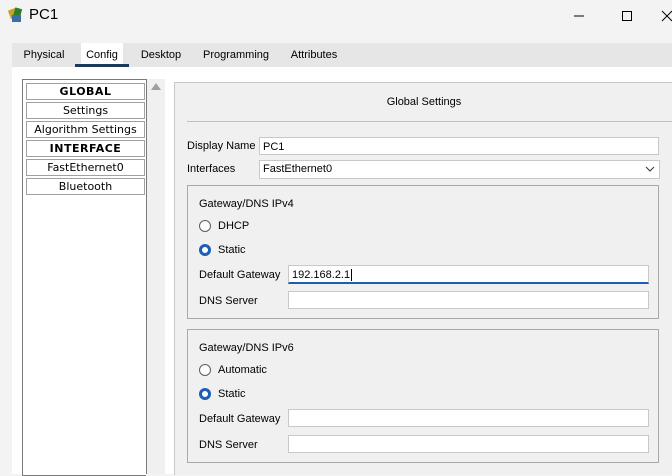 The height and width of the screenshot is (476, 672). I want to click on sidebar-scrollbar, so click(155, 276).